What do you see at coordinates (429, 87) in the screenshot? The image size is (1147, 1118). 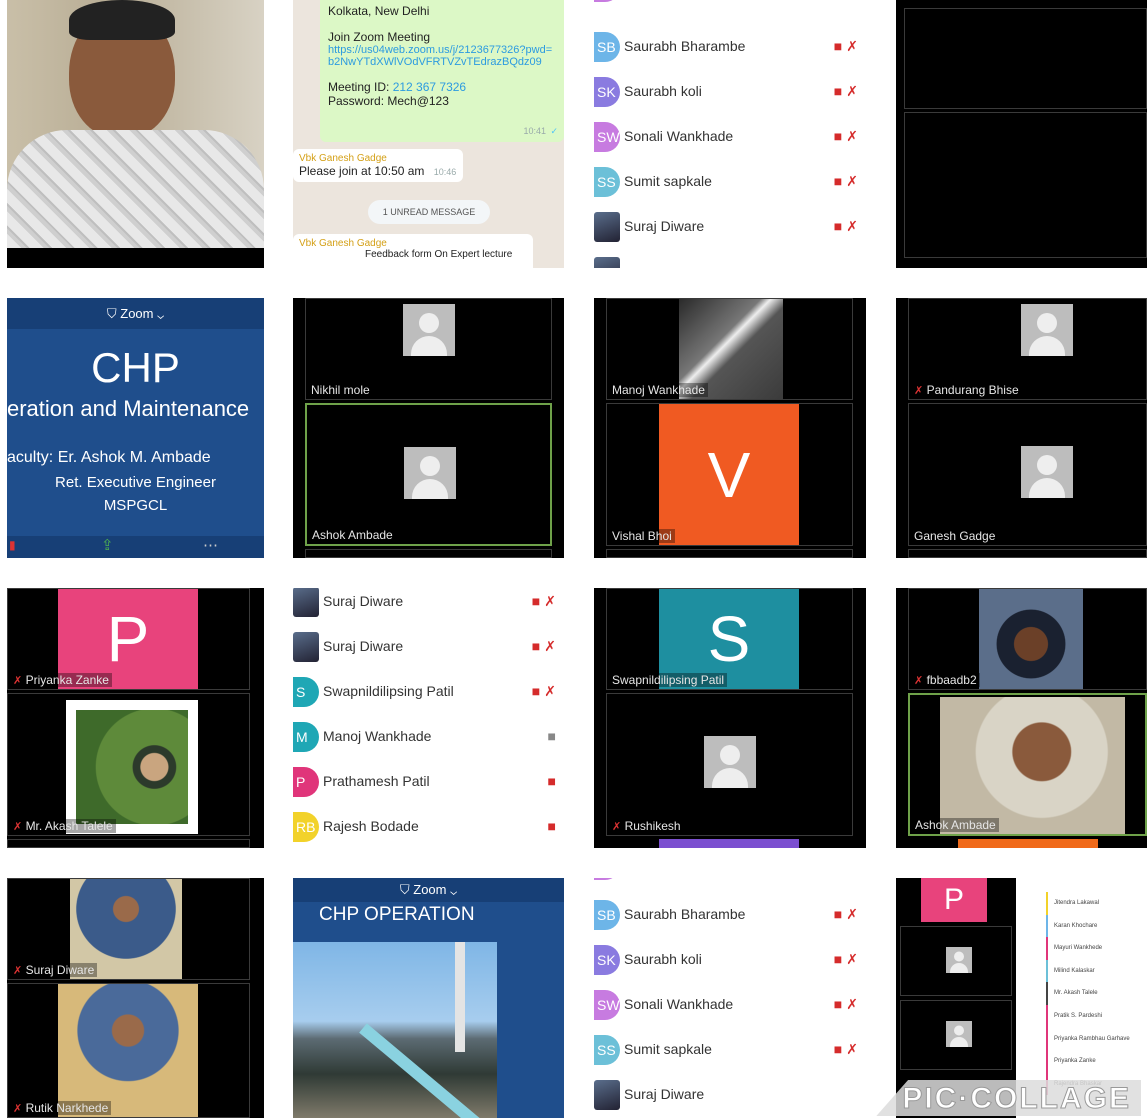 I see `meeting-id-value: 212 367 7326` at bounding box center [429, 87].